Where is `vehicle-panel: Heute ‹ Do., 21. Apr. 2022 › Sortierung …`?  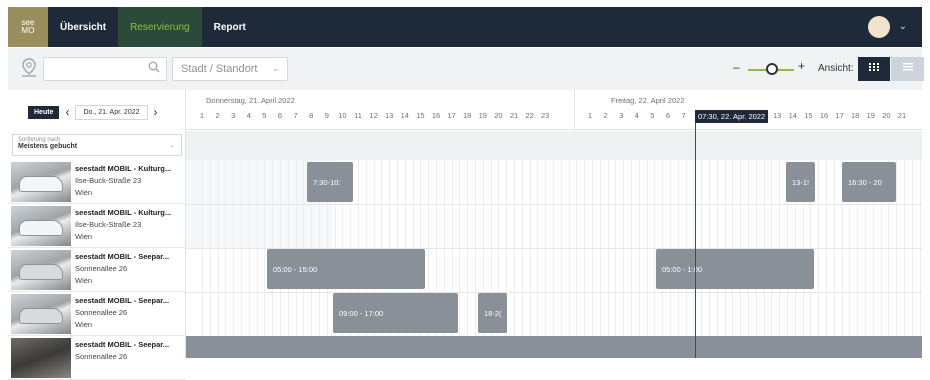 vehicle-panel: Heute ‹ Do., 21. Apr. 2022 › Sortierung … is located at coordinates (97, 235).